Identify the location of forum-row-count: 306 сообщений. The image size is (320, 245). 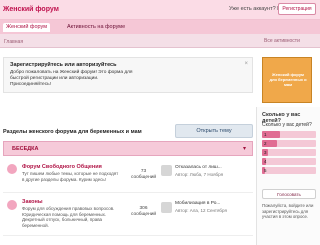
(143, 212).